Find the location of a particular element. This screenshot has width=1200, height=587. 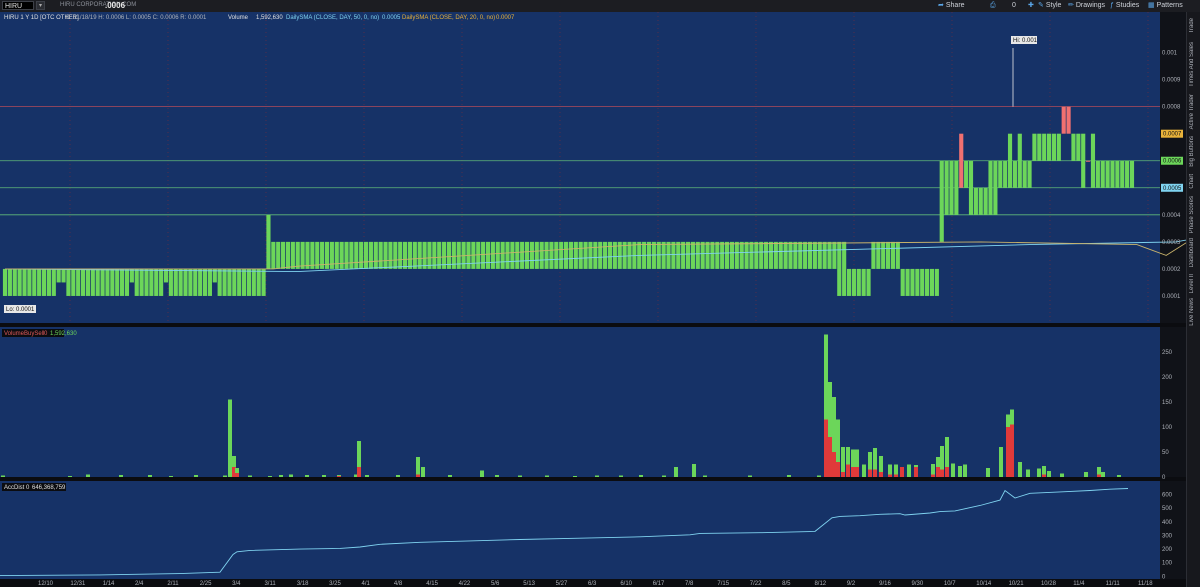

sidebar-item-dashboard: Dashboard is located at coordinates (1192, 252).